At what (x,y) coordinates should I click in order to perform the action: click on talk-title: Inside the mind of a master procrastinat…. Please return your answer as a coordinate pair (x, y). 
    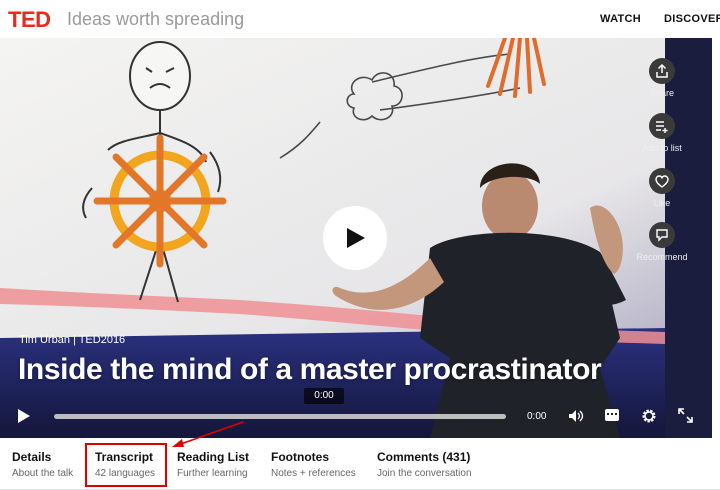
    Looking at the image, I should click on (310, 369).